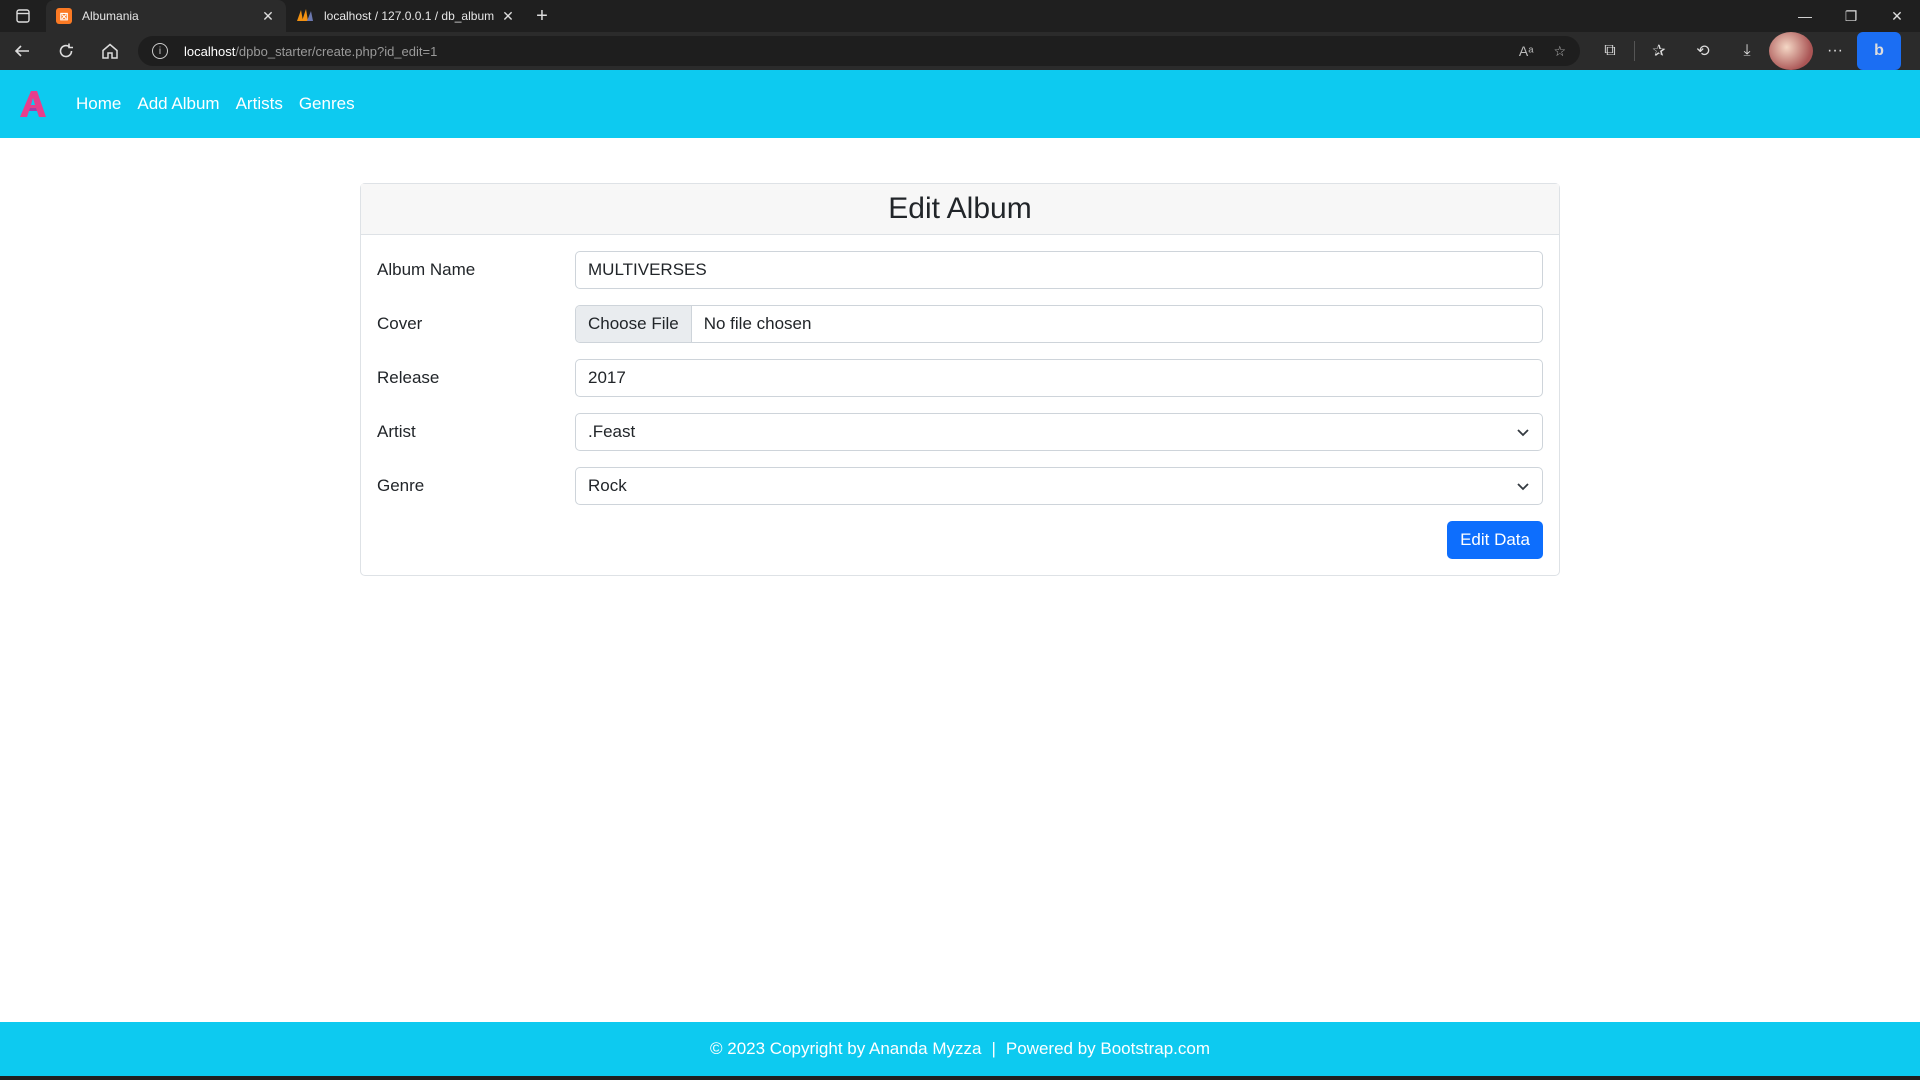 The height and width of the screenshot is (1080, 1920). Describe the element at coordinates (1059, 432) in the screenshot. I see `artist-select: .Feast` at that location.